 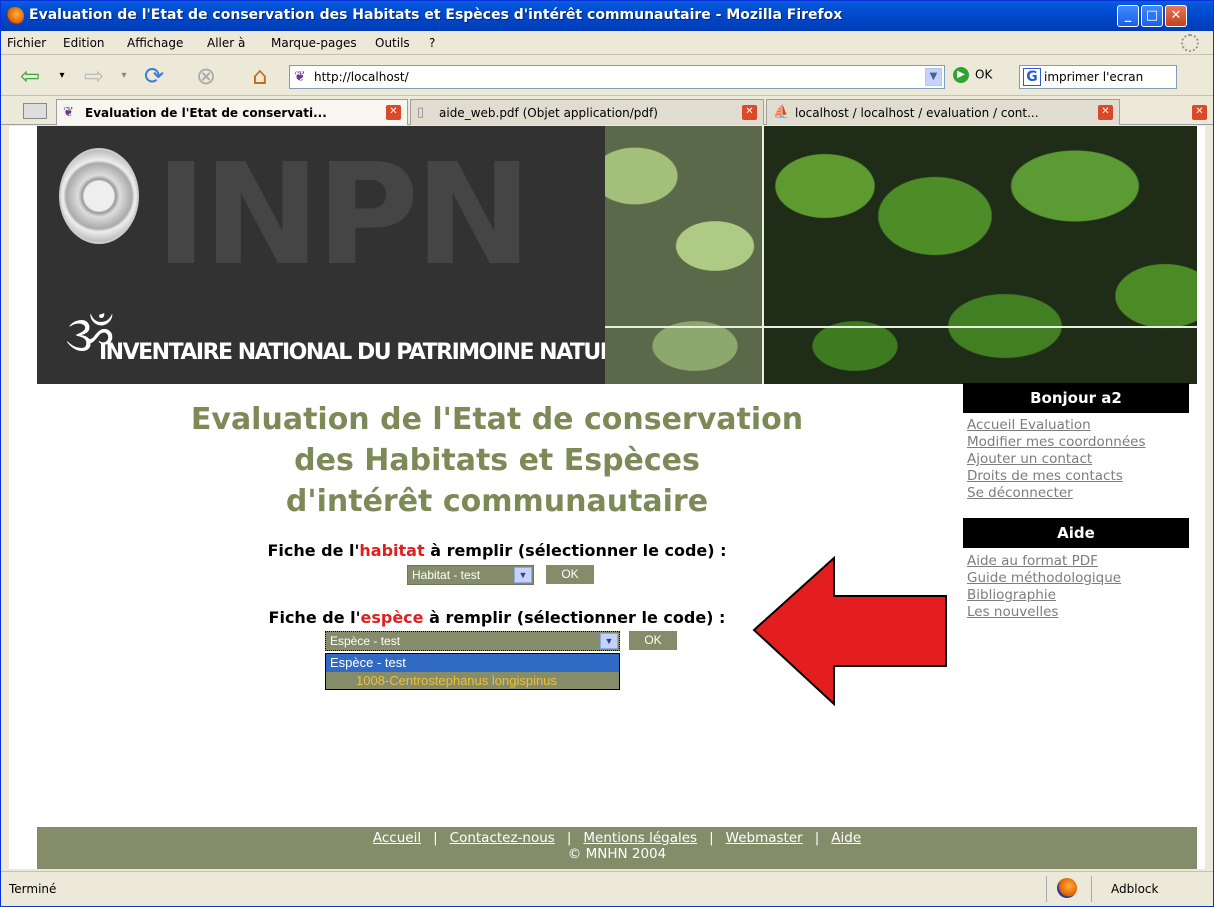 What do you see at coordinates (781, 112) in the screenshot?
I see `pma-icon: ⛵` at bounding box center [781, 112].